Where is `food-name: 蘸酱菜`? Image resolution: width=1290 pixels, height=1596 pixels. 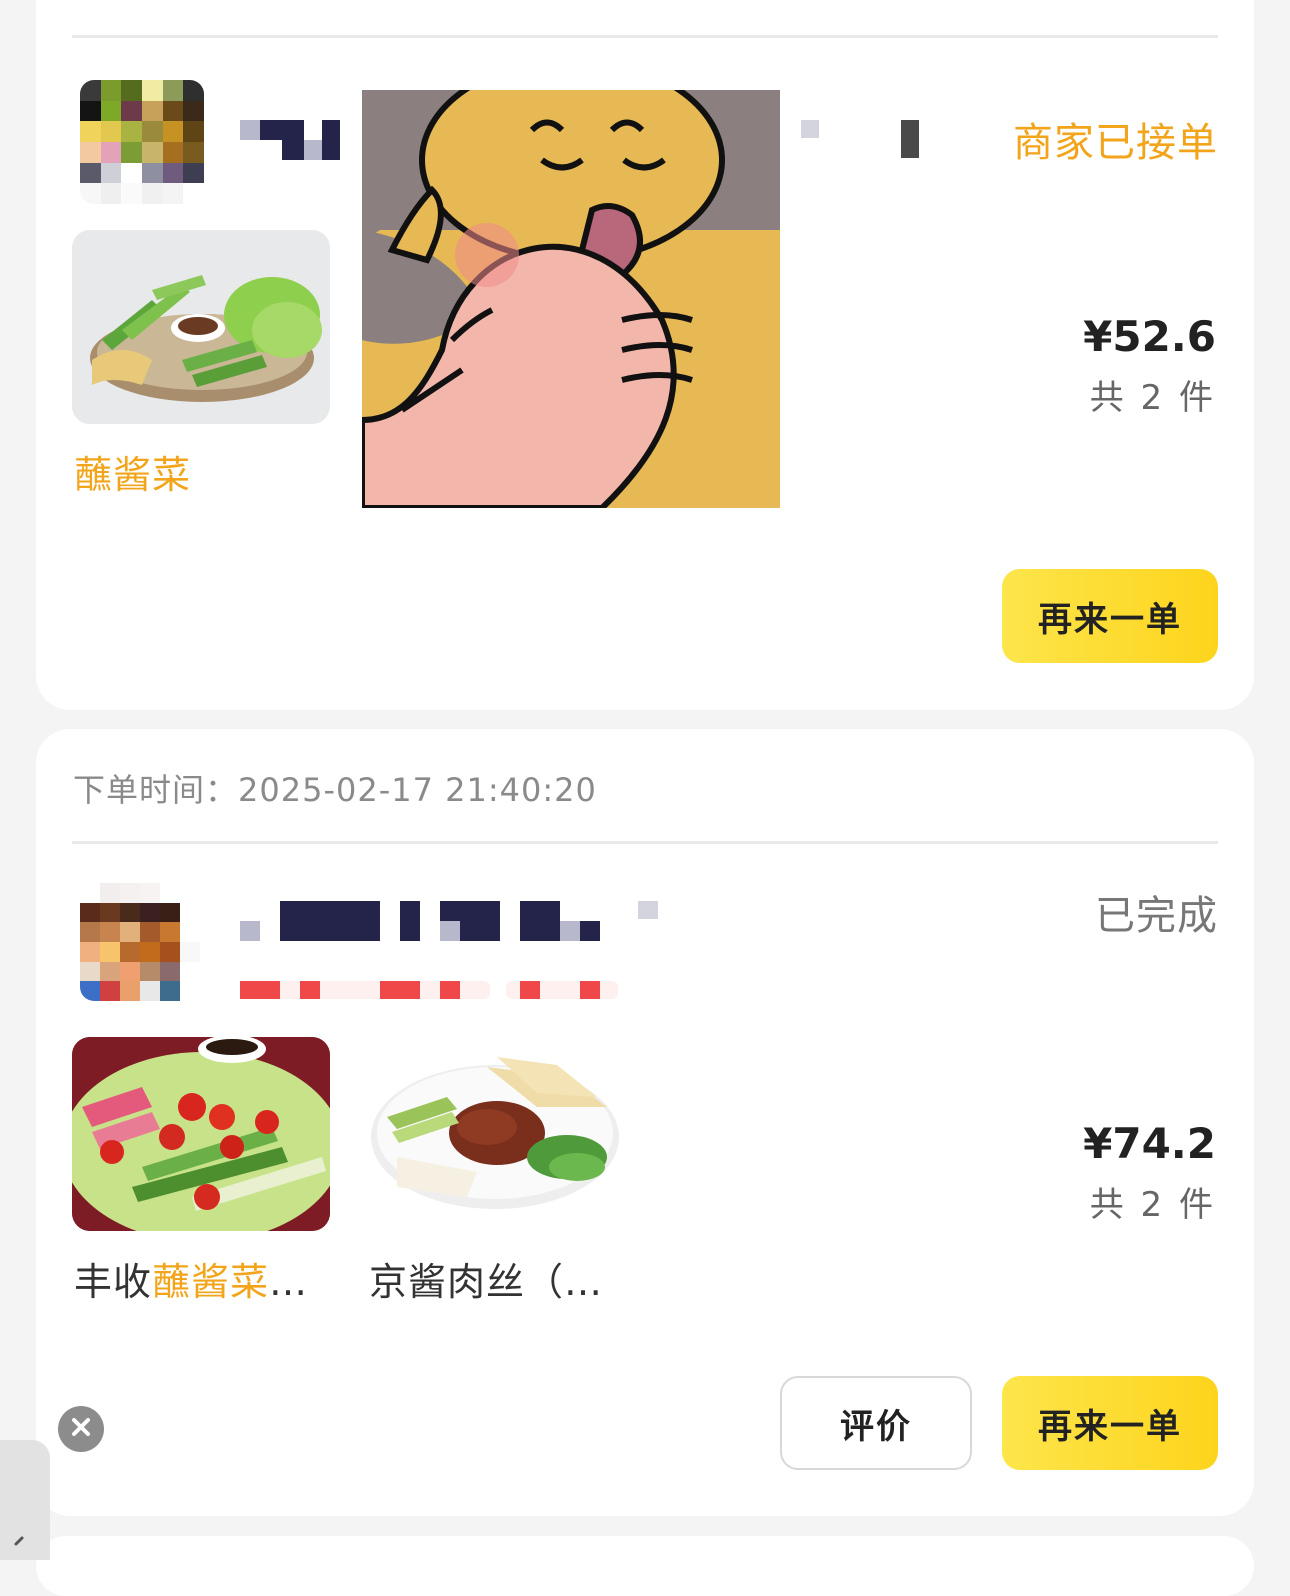
food-name: 蘸酱菜 is located at coordinates (132, 471).